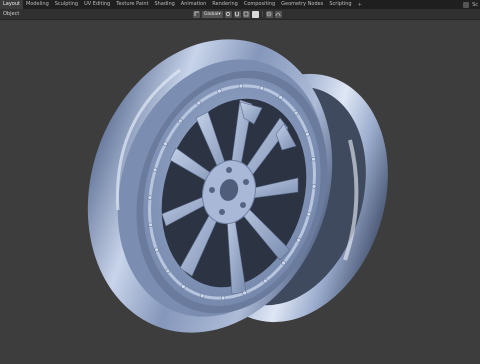 This screenshot has height=364, width=480. What do you see at coordinates (225, 4) in the screenshot?
I see `workspace-tab-7: Rendering` at bounding box center [225, 4].